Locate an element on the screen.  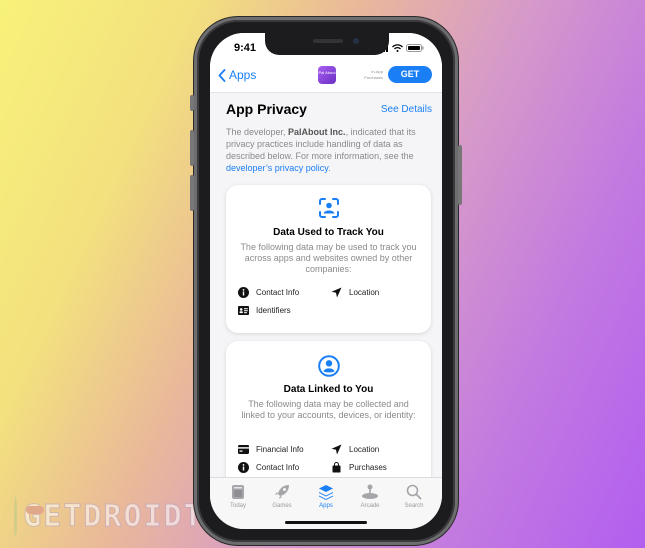
app-icon: Pal About is located at coordinates (327, 75).